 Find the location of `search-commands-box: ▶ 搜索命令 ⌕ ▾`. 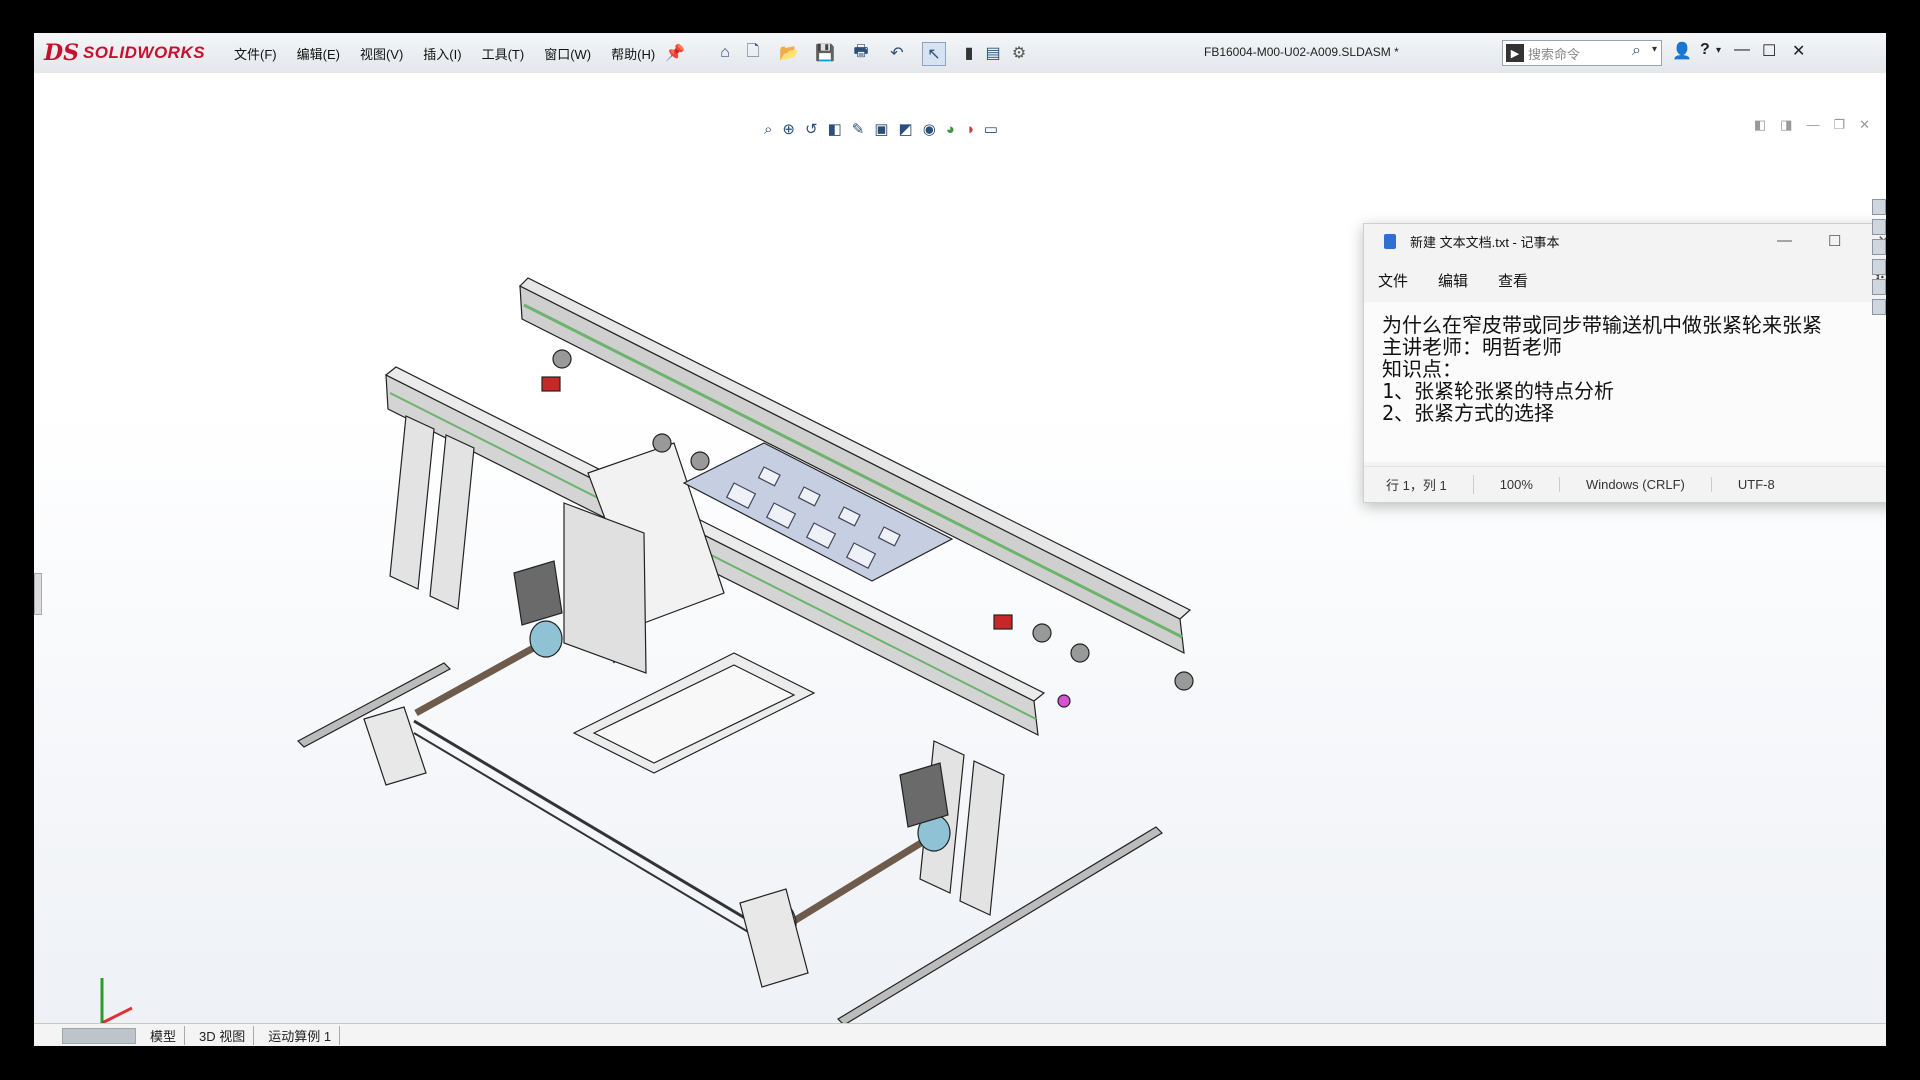

search-commands-box: ▶ 搜索命令 ⌕ ▾ is located at coordinates (1582, 53).